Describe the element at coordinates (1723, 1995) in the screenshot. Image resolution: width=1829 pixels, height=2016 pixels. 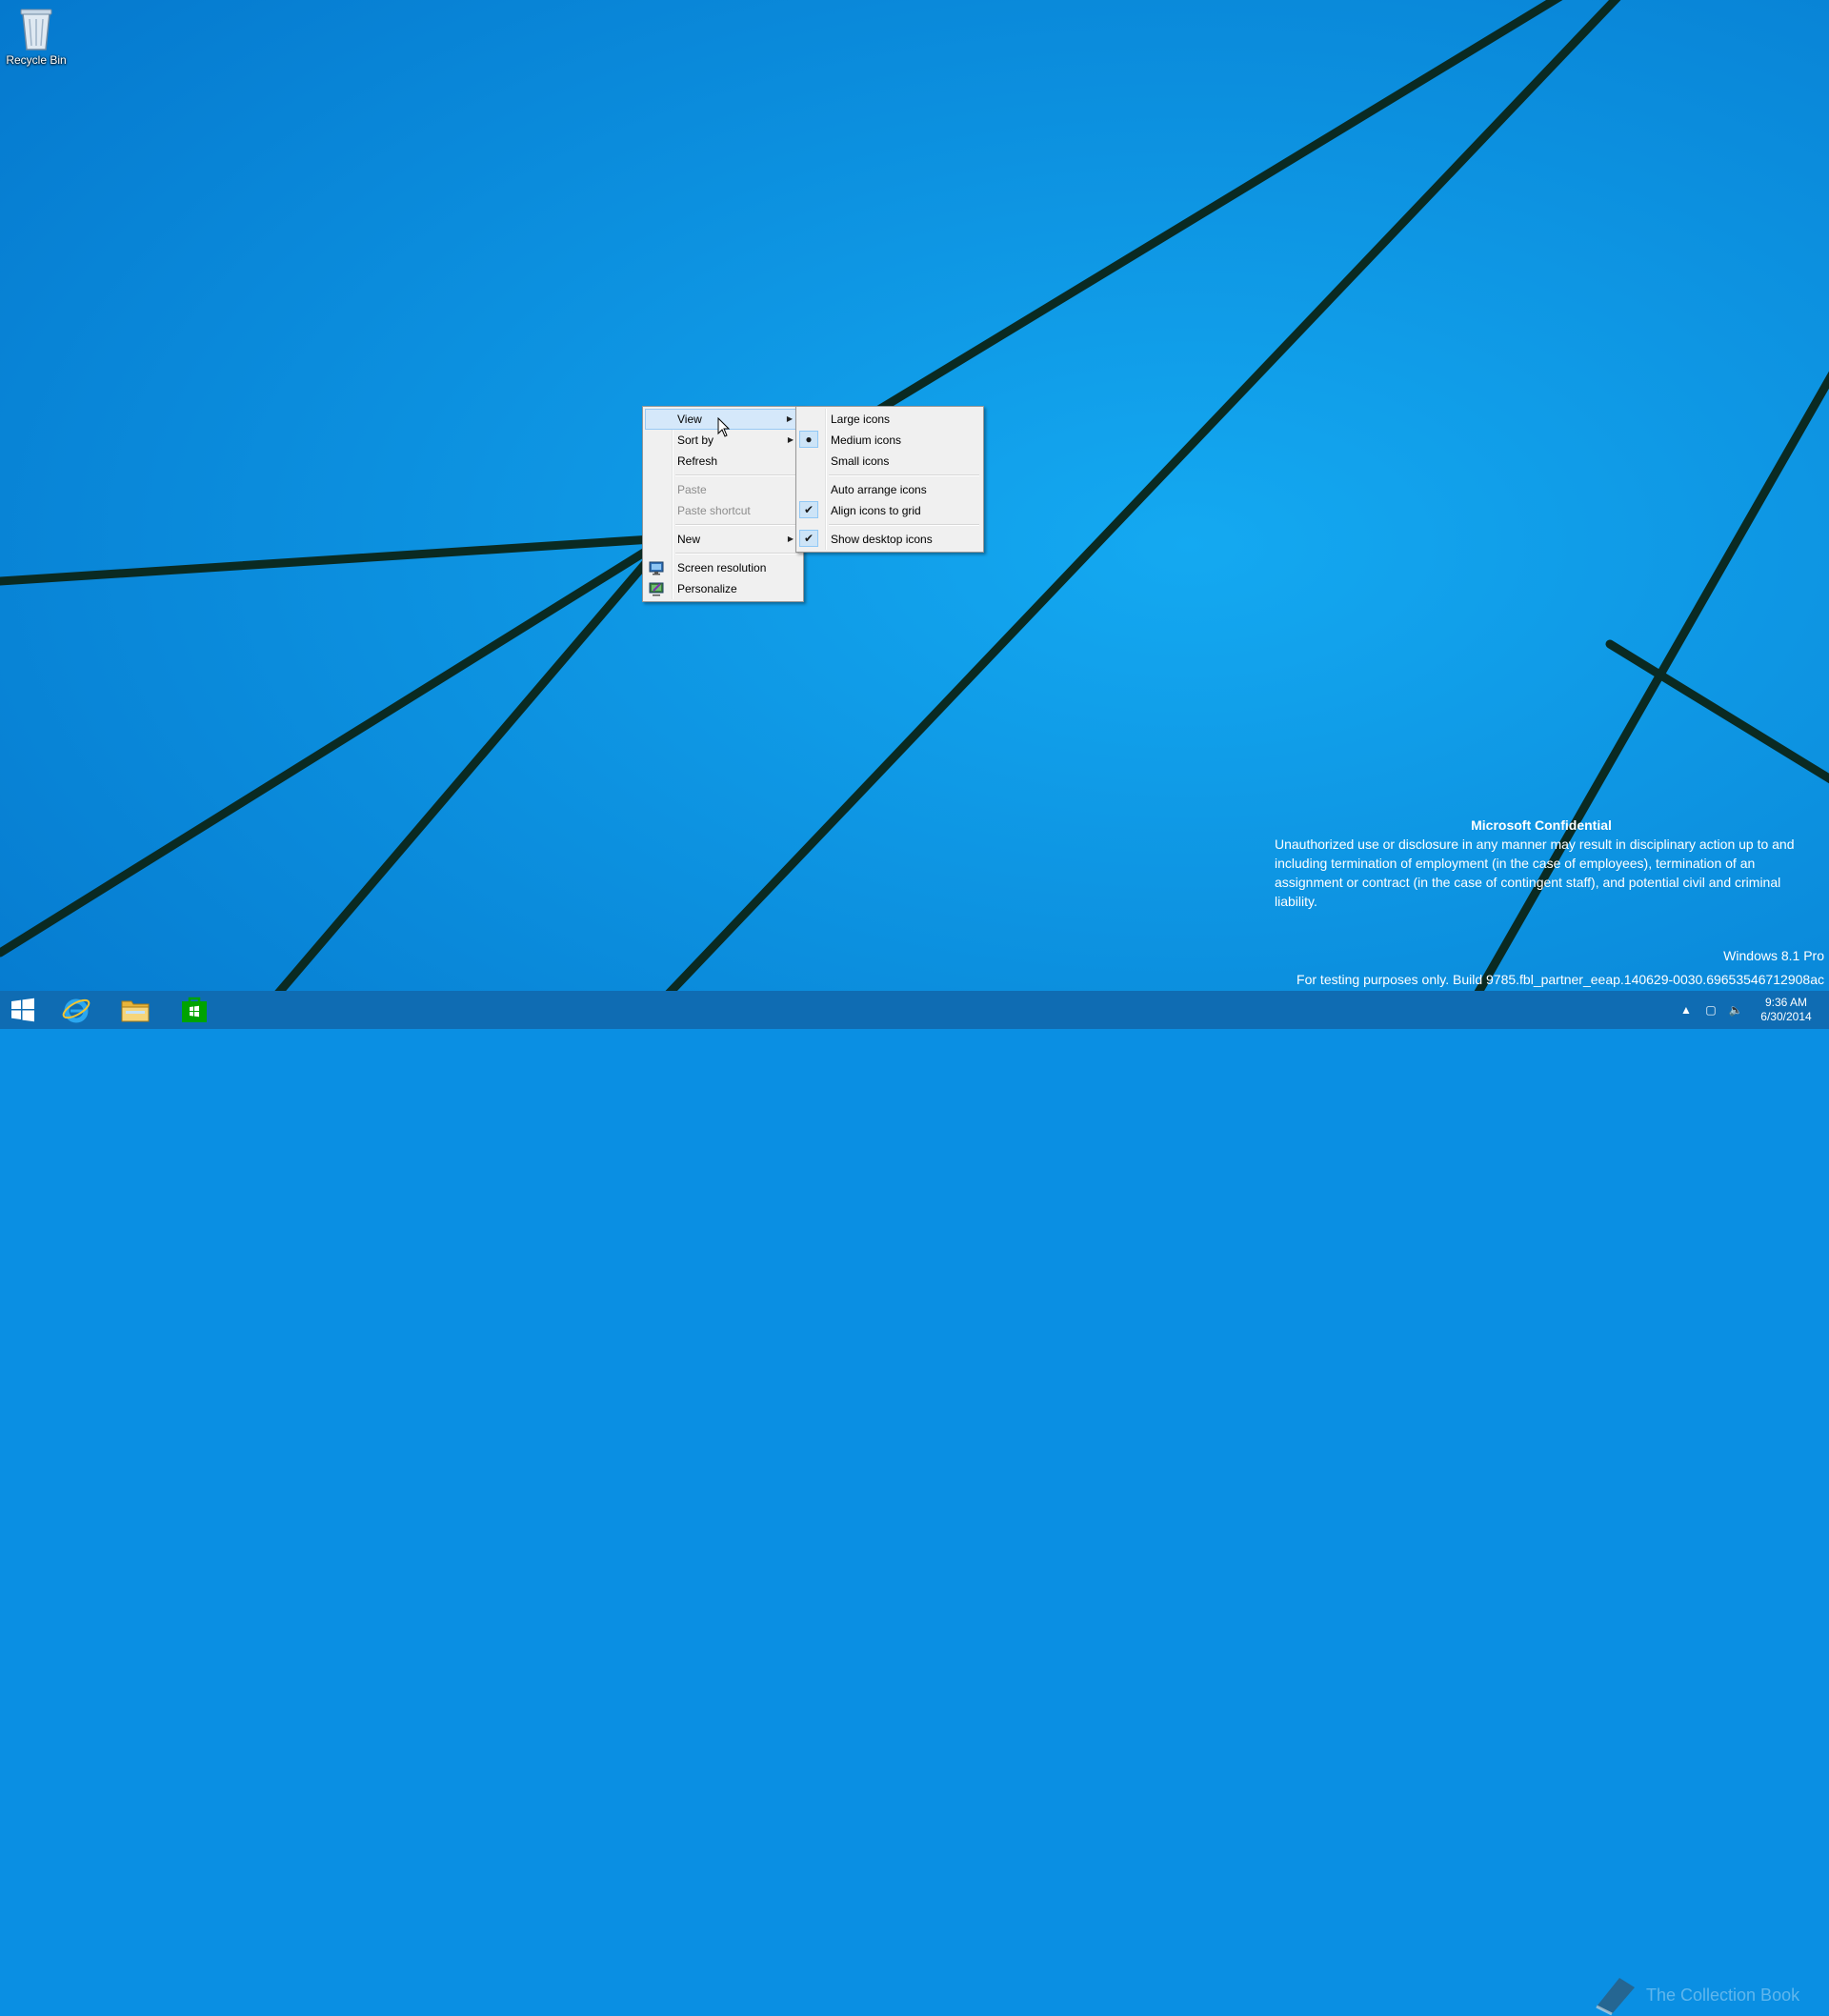
I see `watermark-text: The Collection Book` at that location.